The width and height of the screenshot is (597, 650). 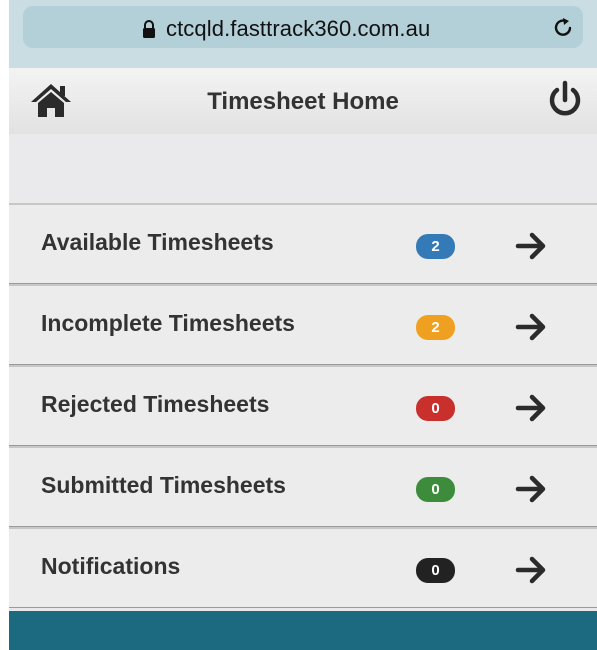 What do you see at coordinates (303, 243) in the screenshot?
I see `menu-item-available-timesheets: Available Timesheets 2` at bounding box center [303, 243].